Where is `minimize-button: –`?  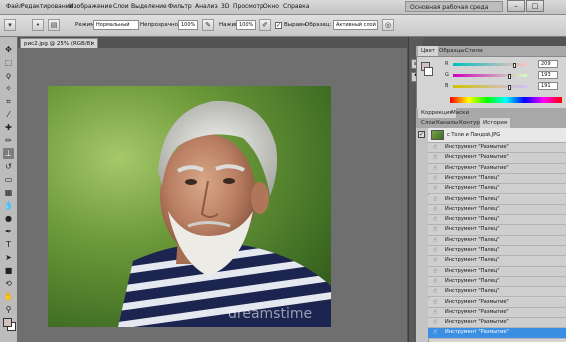 minimize-button: – is located at coordinates (516, 6).